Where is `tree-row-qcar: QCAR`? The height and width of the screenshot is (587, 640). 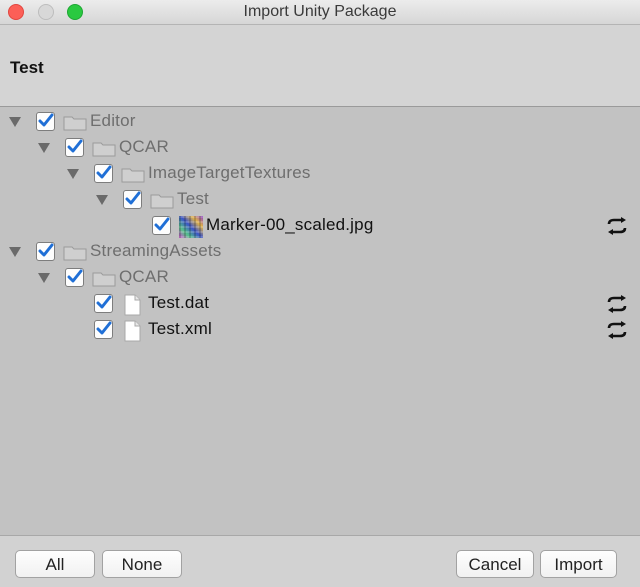 tree-row-qcar: QCAR is located at coordinates (320, 148).